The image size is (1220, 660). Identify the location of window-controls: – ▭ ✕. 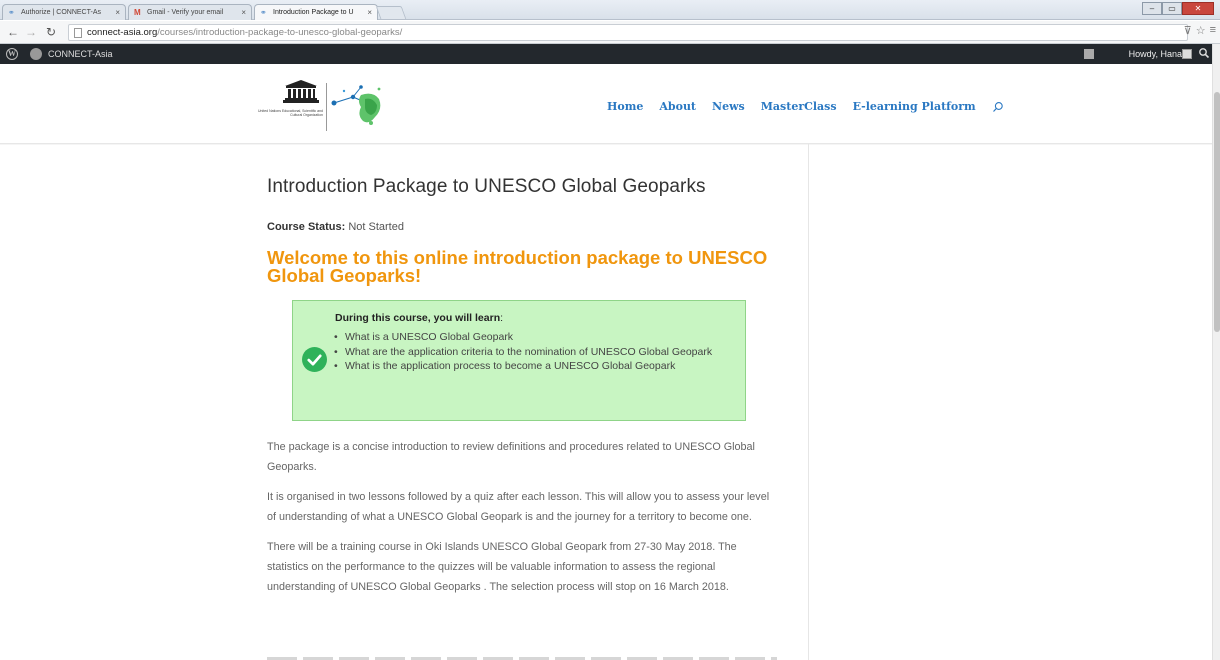
(1178, 8).